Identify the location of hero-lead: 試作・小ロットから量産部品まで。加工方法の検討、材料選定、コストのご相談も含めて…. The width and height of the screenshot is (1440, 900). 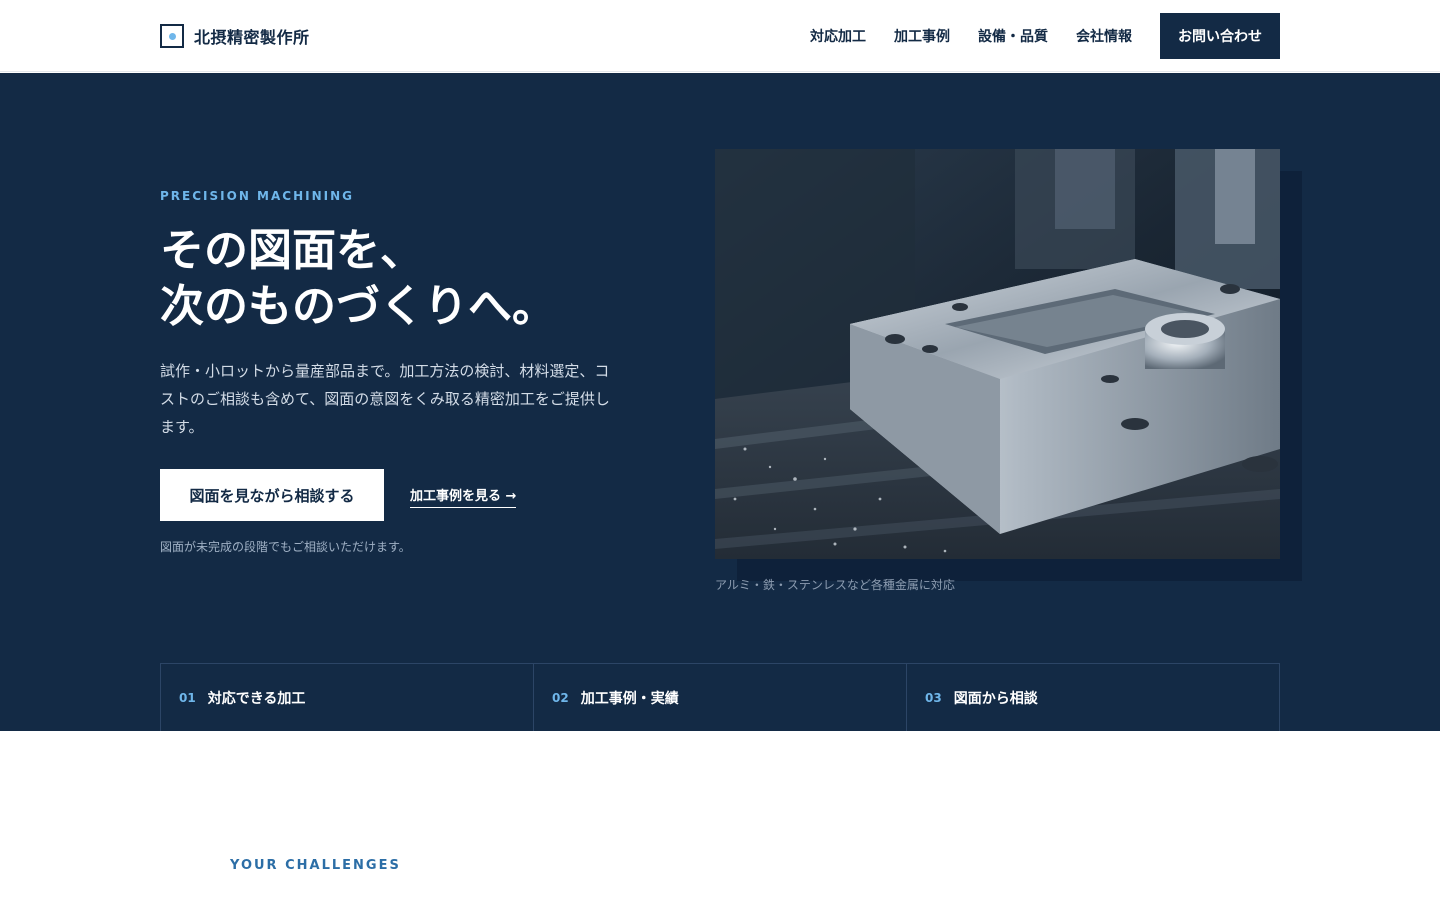
(385, 399).